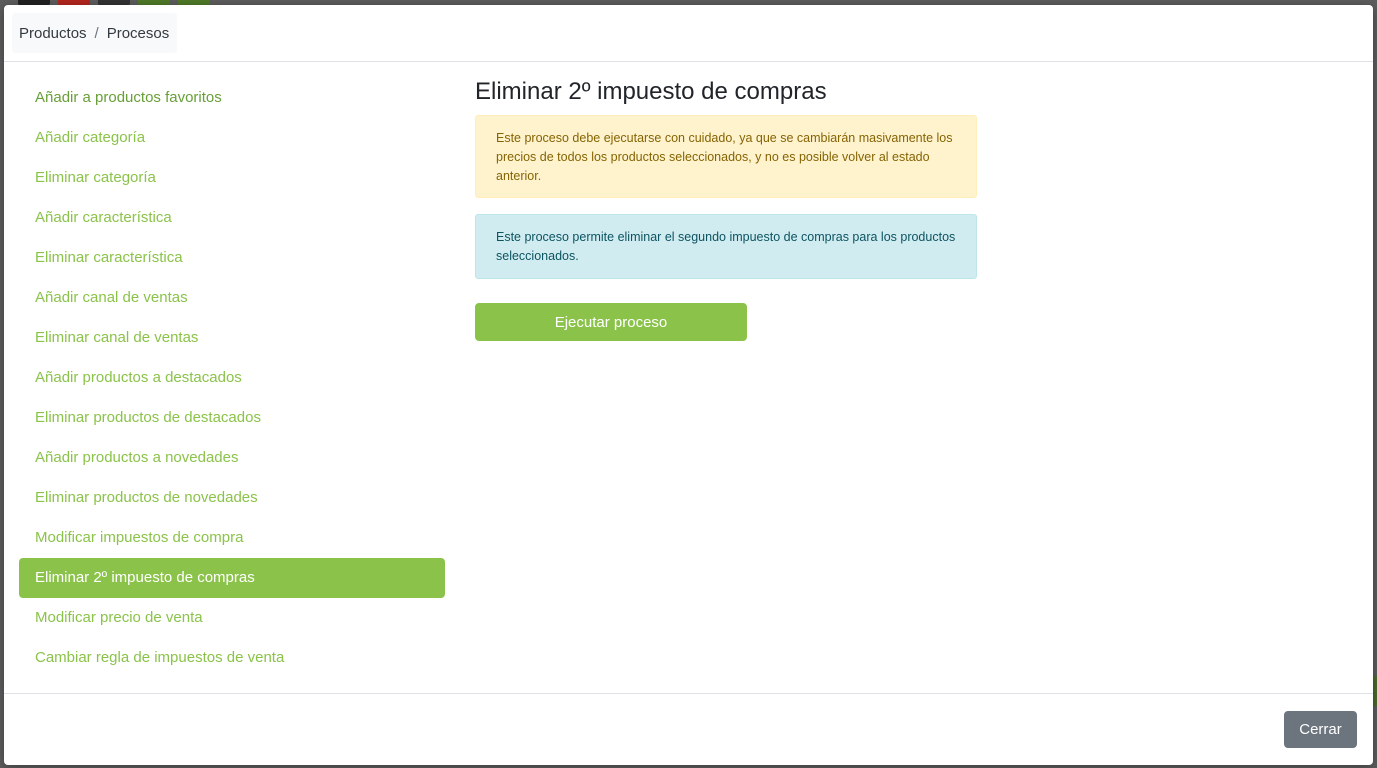 The width and height of the screenshot is (1377, 768). What do you see at coordinates (138, 33) in the screenshot?
I see `breadcrumb-item-procesos: Procesos` at bounding box center [138, 33].